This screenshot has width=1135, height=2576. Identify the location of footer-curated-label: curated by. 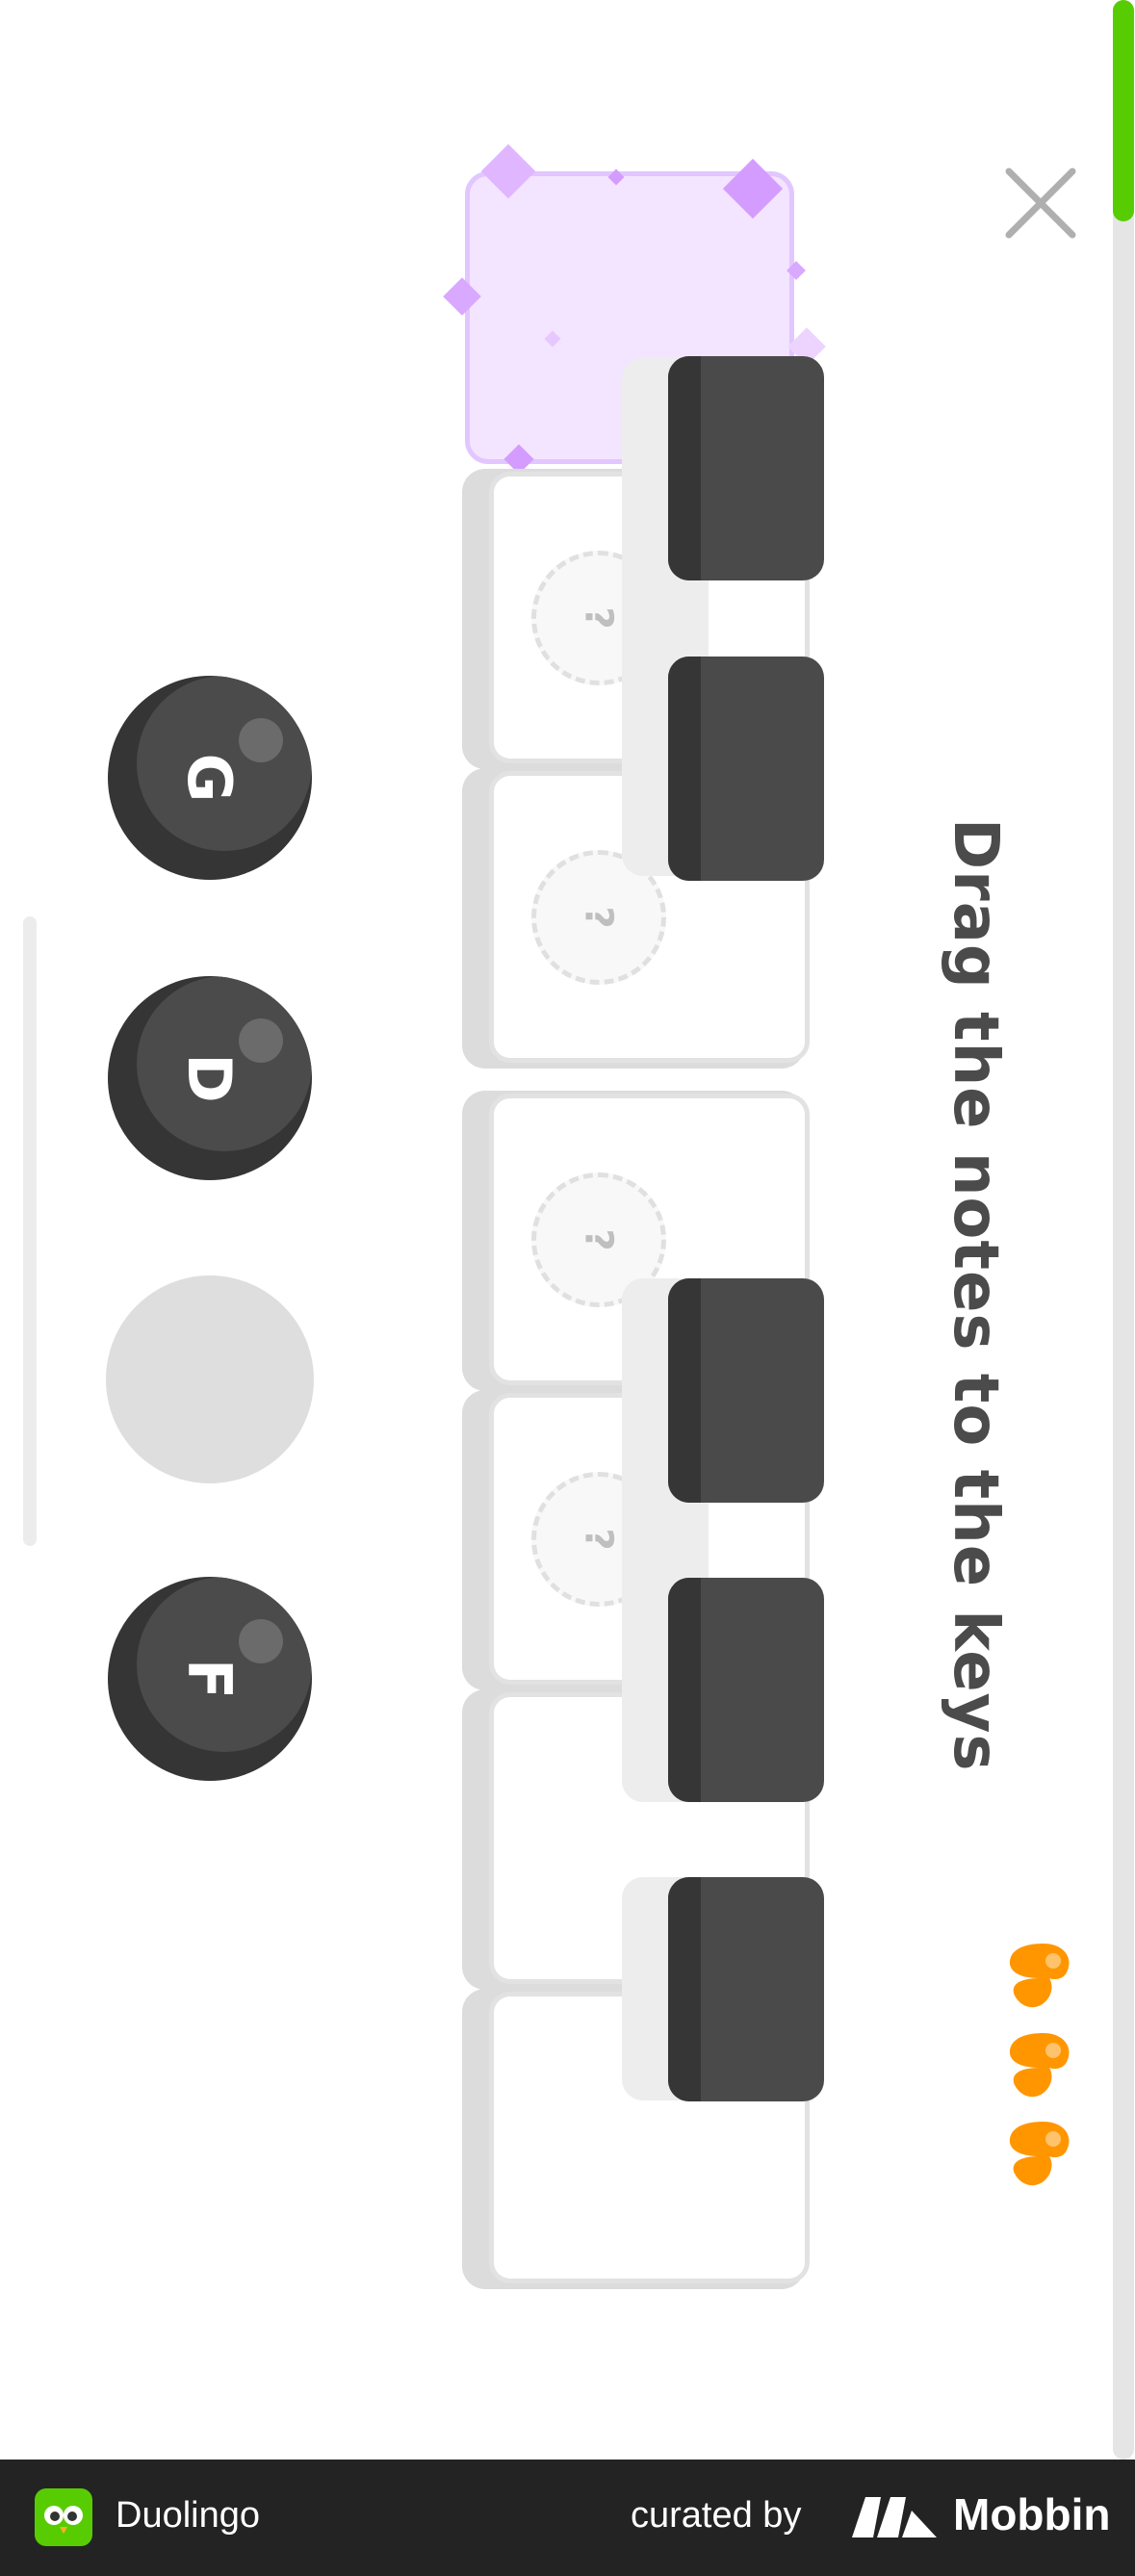
(716, 2515).